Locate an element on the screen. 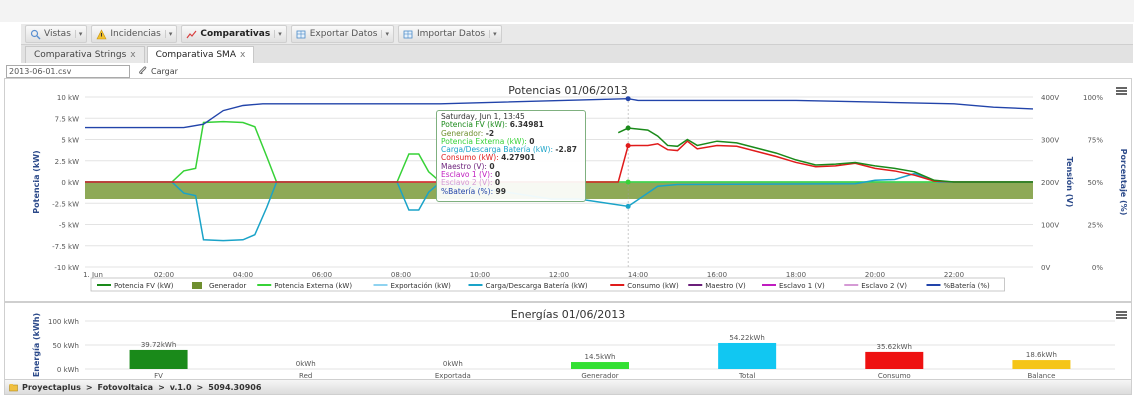 The height and width of the screenshot is (395, 1134). legend-swatch is located at coordinates (197, 285).